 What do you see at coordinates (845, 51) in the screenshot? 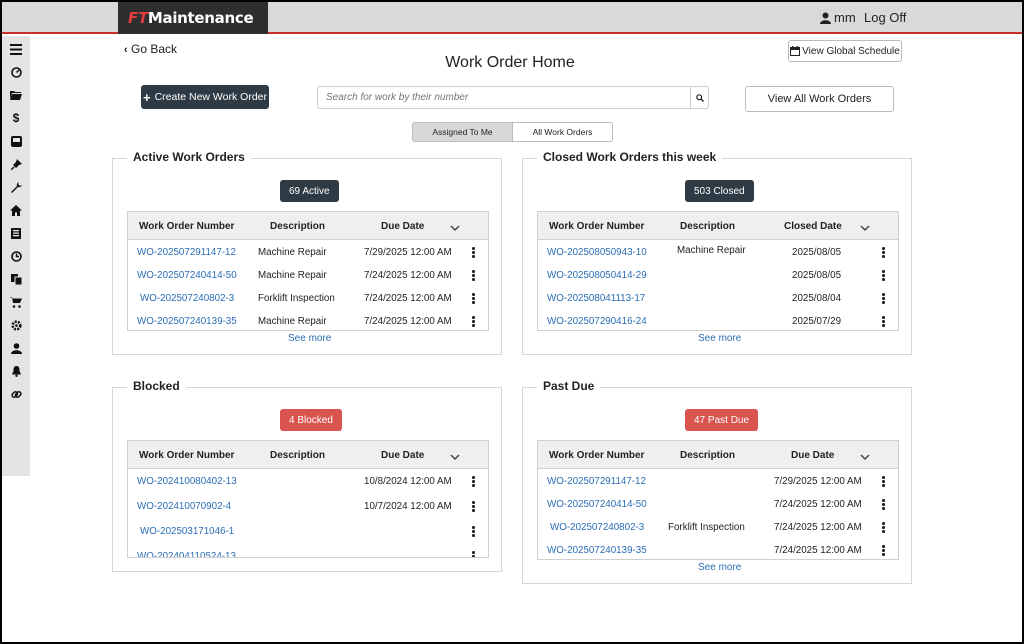
I see `view-global-schedule-button: View Global Schedule` at bounding box center [845, 51].